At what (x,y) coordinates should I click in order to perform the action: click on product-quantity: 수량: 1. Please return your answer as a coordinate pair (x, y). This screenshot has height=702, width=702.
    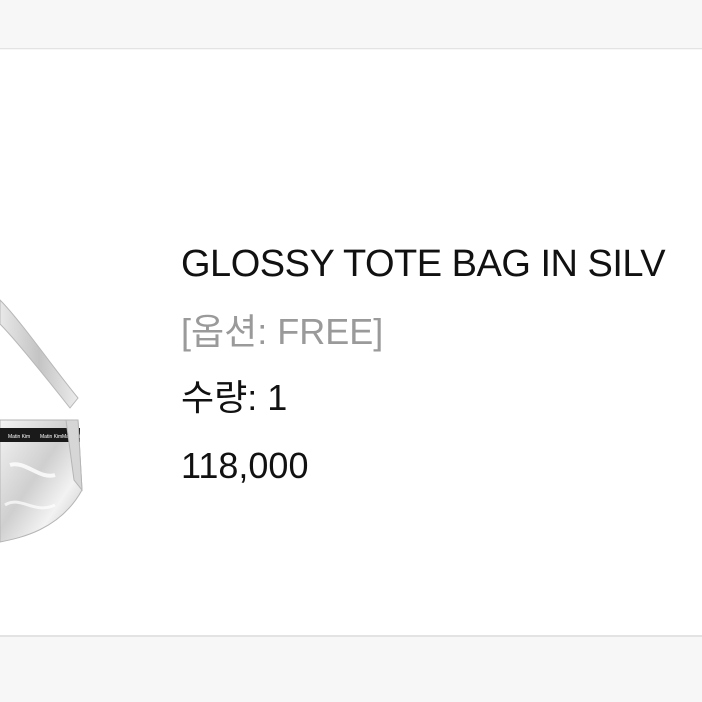
    Looking at the image, I should click on (234, 397).